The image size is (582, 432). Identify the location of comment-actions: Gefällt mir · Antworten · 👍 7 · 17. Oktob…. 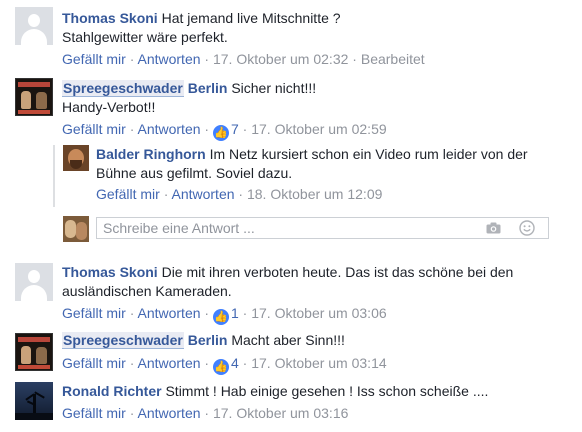
(224, 131).